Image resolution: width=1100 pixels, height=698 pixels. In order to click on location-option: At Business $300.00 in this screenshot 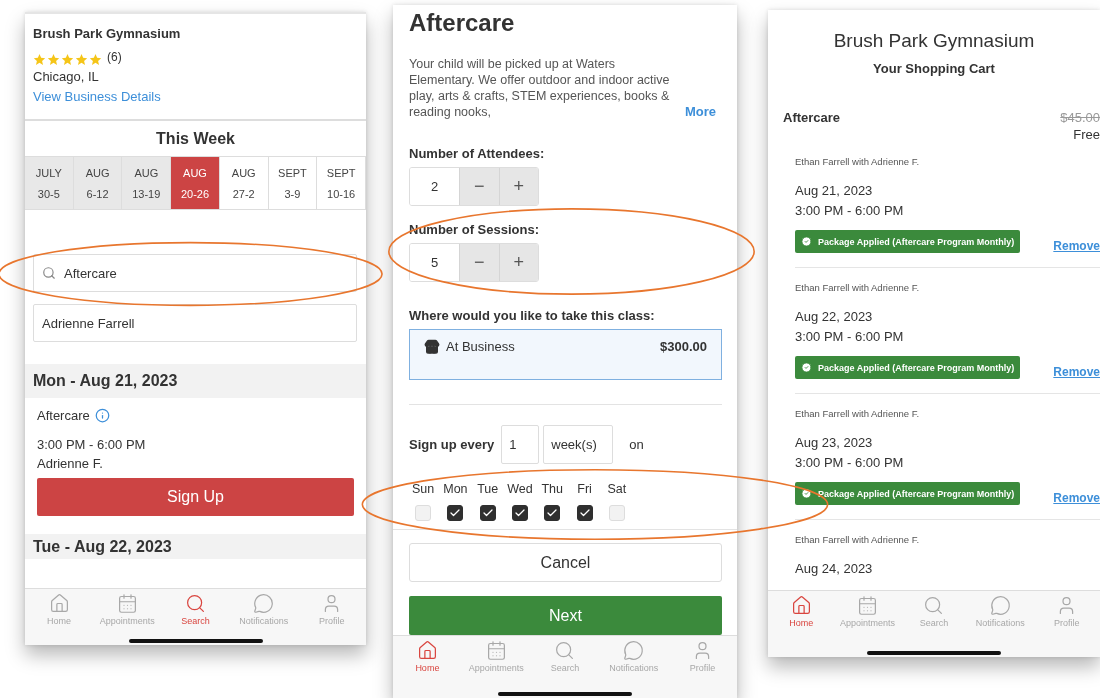, I will do `click(565, 354)`.